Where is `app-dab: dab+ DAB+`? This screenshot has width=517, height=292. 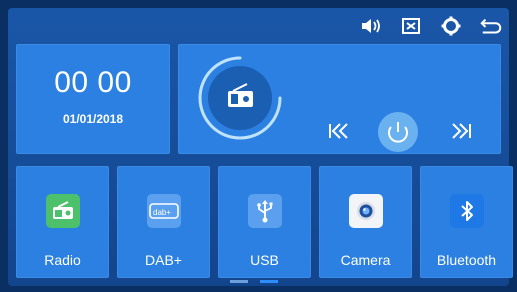
app-dab: dab+ DAB+ is located at coordinates (163, 222).